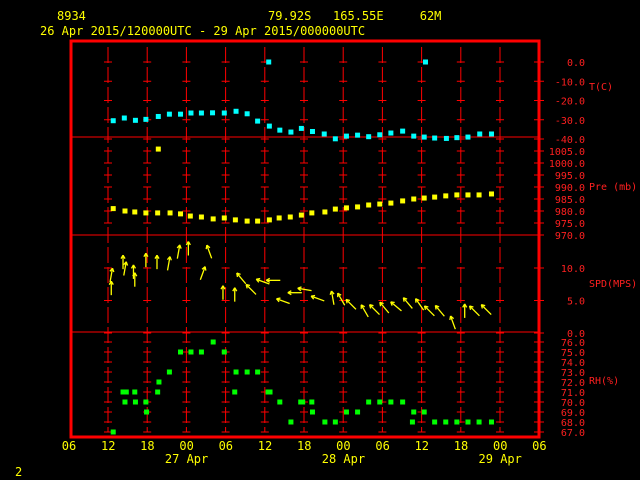  What do you see at coordinates (18, 472) in the screenshot?
I see `page-number: 2` at bounding box center [18, 472].